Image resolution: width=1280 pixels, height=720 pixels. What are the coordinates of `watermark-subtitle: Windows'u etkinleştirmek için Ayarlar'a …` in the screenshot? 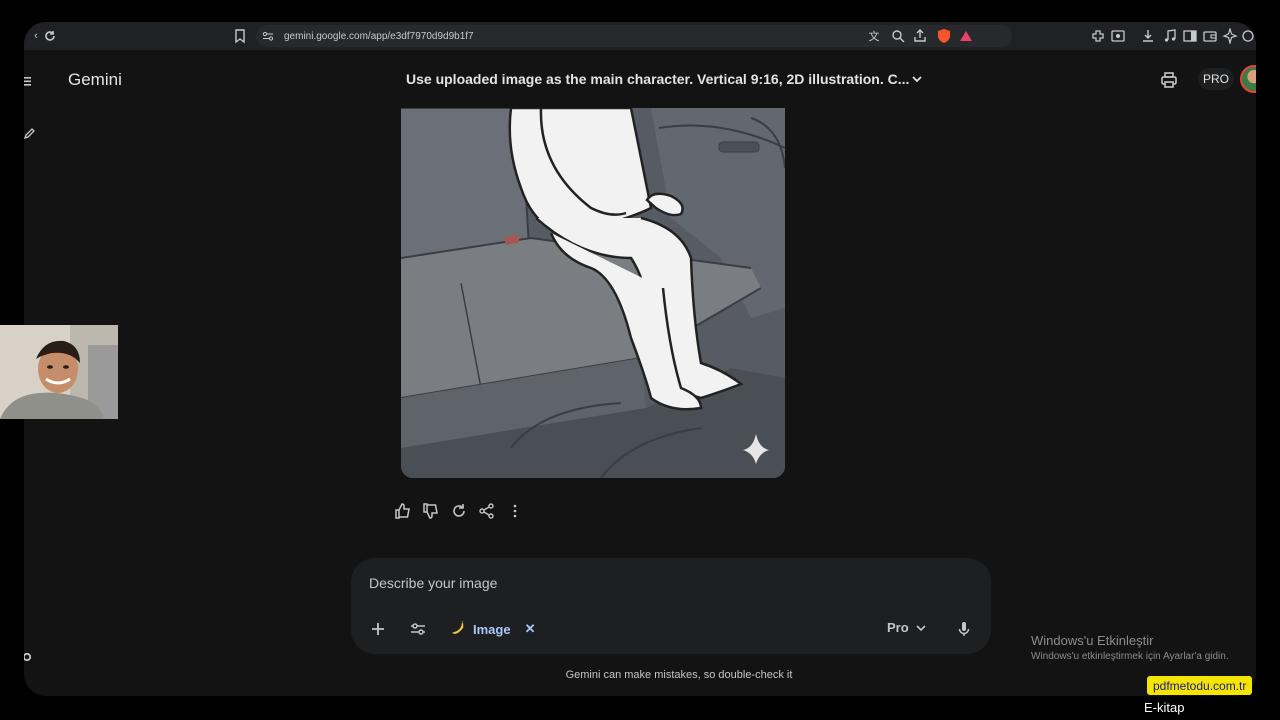 It's located at (1130, 656).